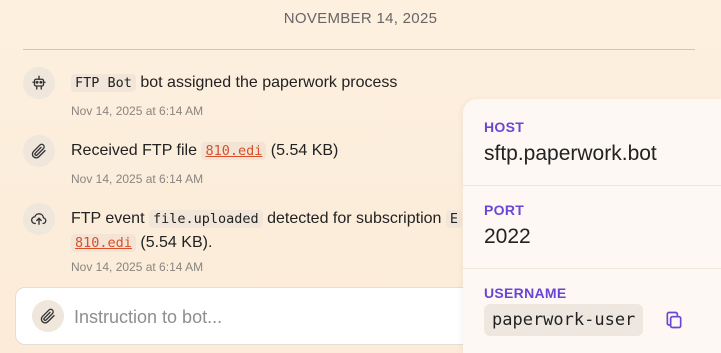  Describe the element at coordinates (564, 320) in the screenshot. I see `username-value: paperwork-user` at that location.